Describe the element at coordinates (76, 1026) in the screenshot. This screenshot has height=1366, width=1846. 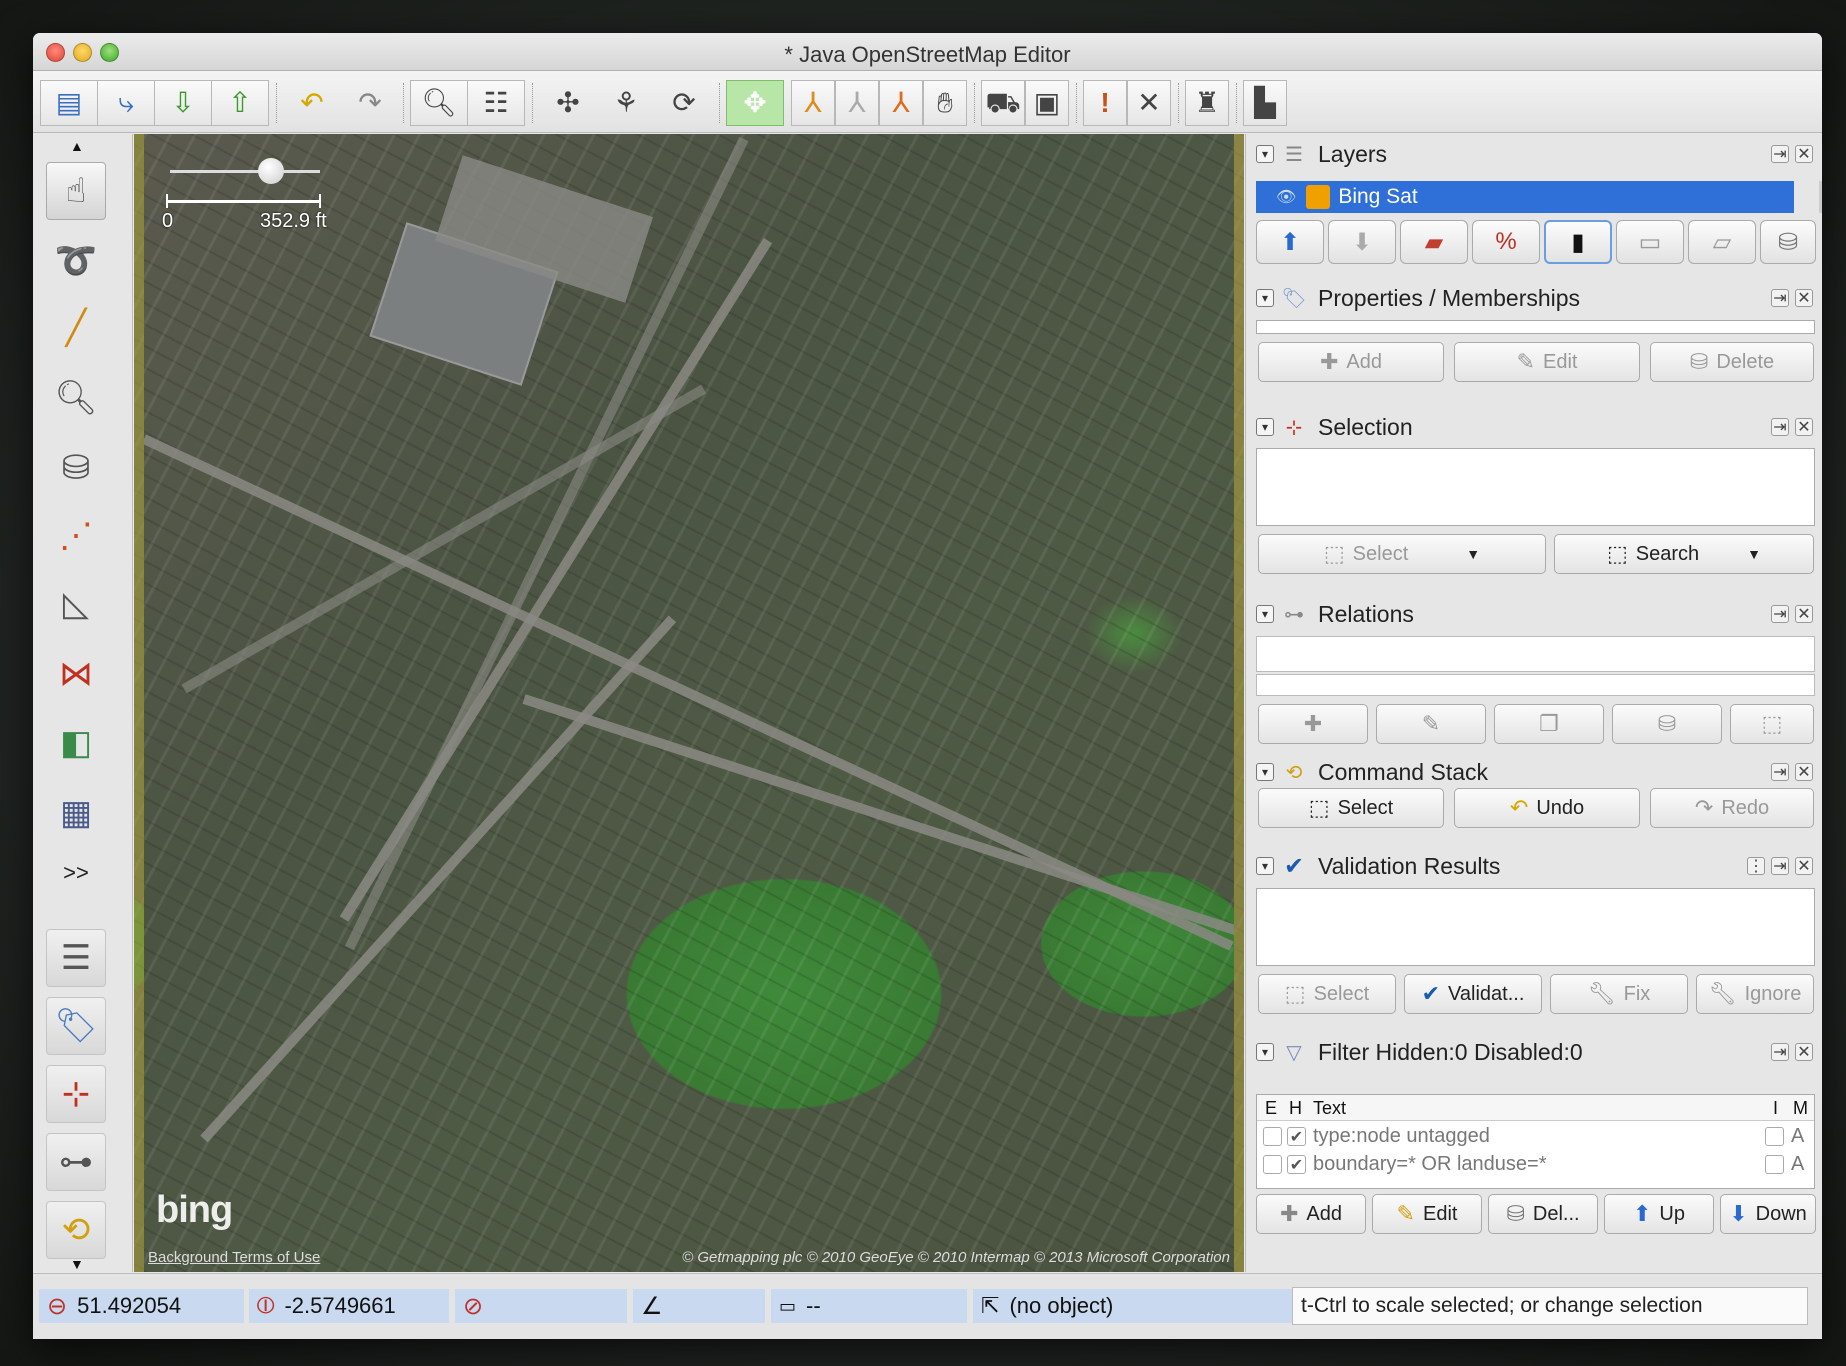
I see `toggle-properties-button: 🏷︎` at that location.